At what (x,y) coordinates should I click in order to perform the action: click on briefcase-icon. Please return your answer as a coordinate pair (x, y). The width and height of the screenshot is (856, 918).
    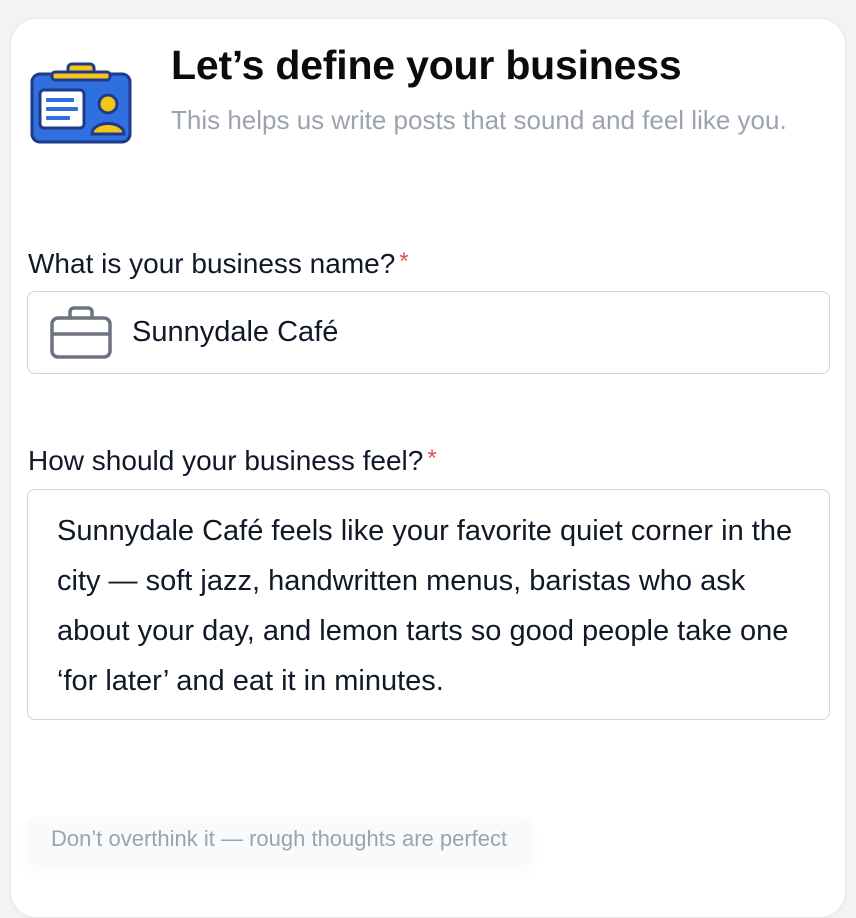
    Looking at the image, I should click on (81, 332).